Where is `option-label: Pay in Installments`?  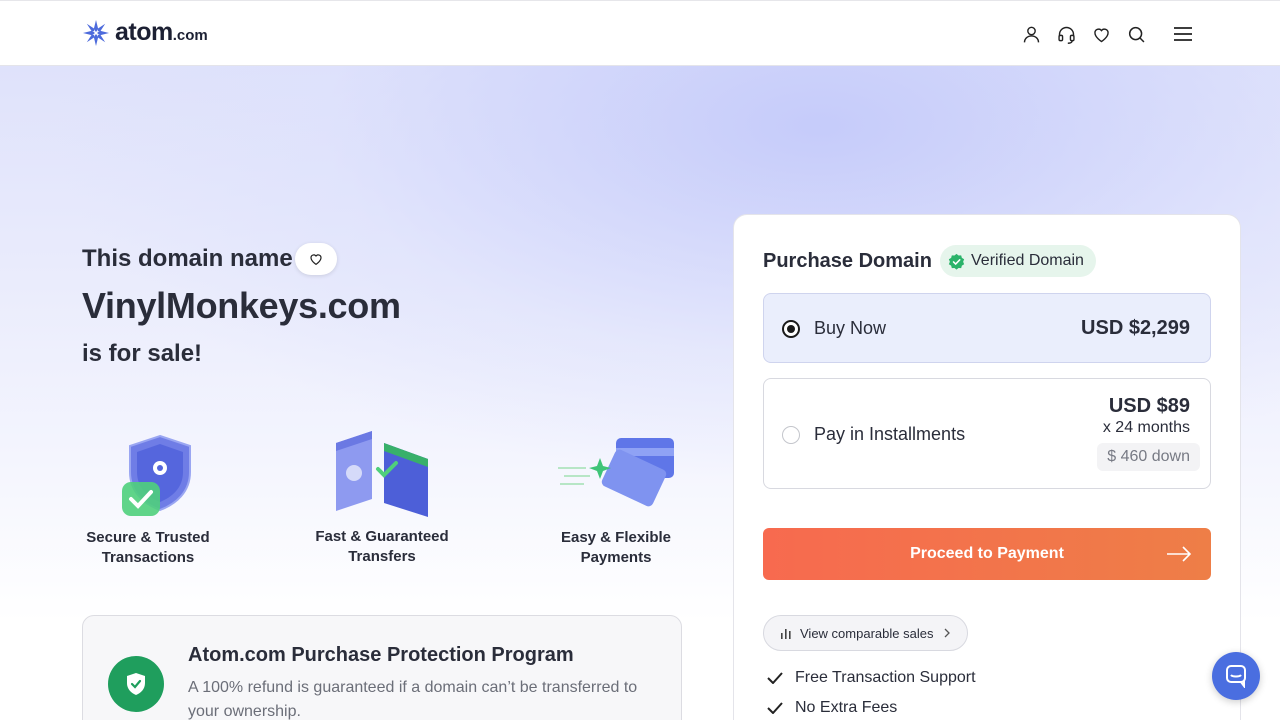 option-label: Pay in Installments is located at coordinates (890, 434).